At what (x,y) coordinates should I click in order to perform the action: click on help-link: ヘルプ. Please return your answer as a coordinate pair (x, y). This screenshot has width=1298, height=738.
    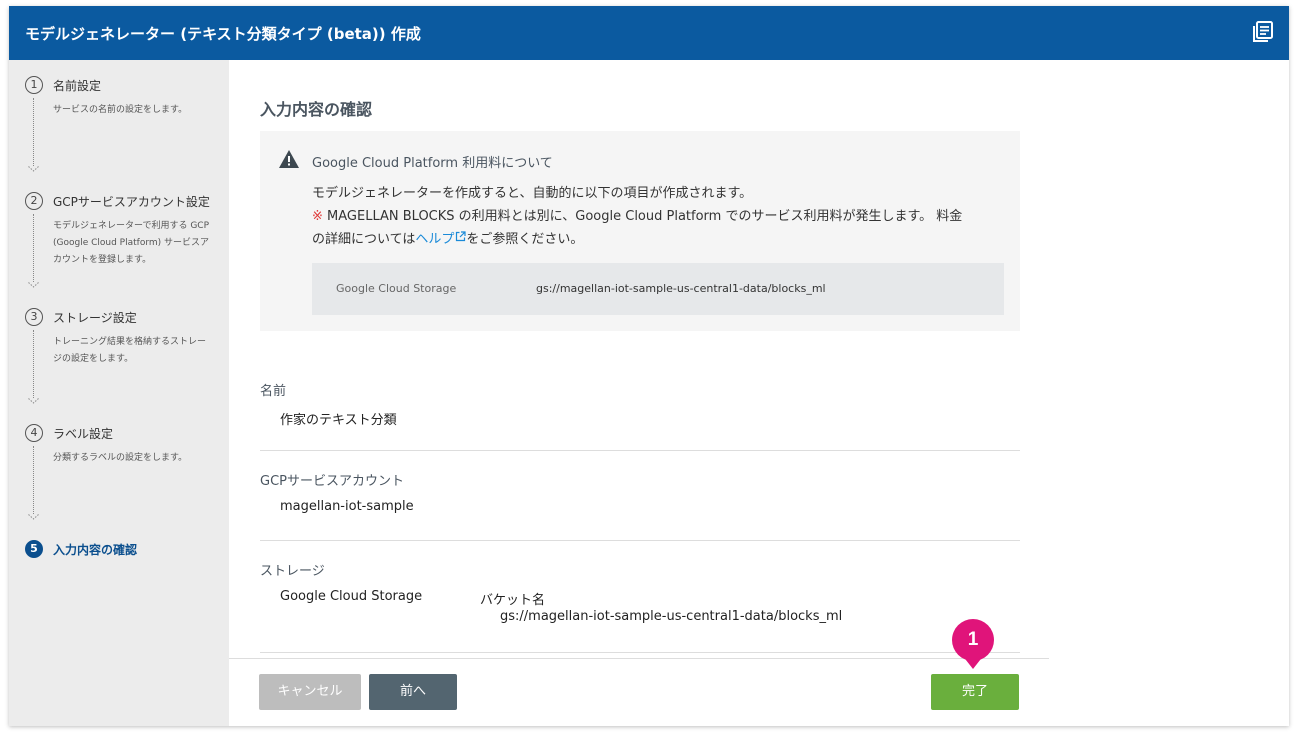
    Looking at the image, I should click on (440, 239).